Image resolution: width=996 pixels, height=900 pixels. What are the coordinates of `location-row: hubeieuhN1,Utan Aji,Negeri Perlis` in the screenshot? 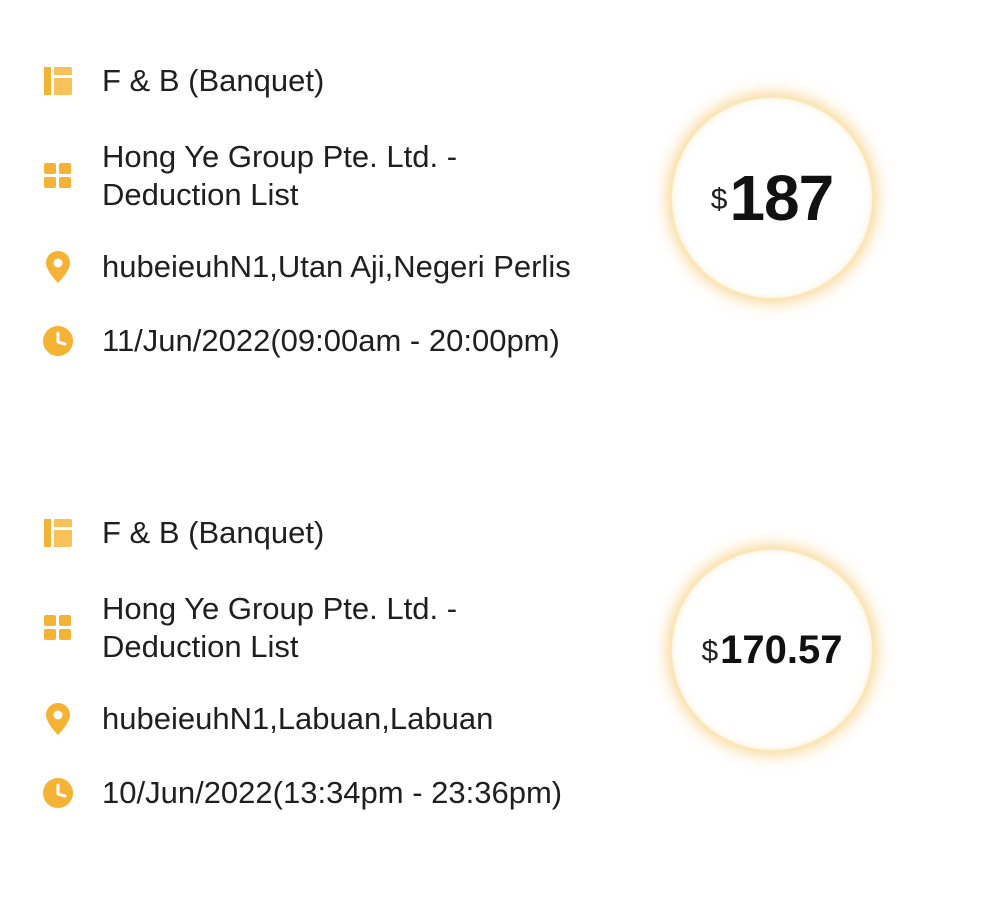 It's located at (305, 267).